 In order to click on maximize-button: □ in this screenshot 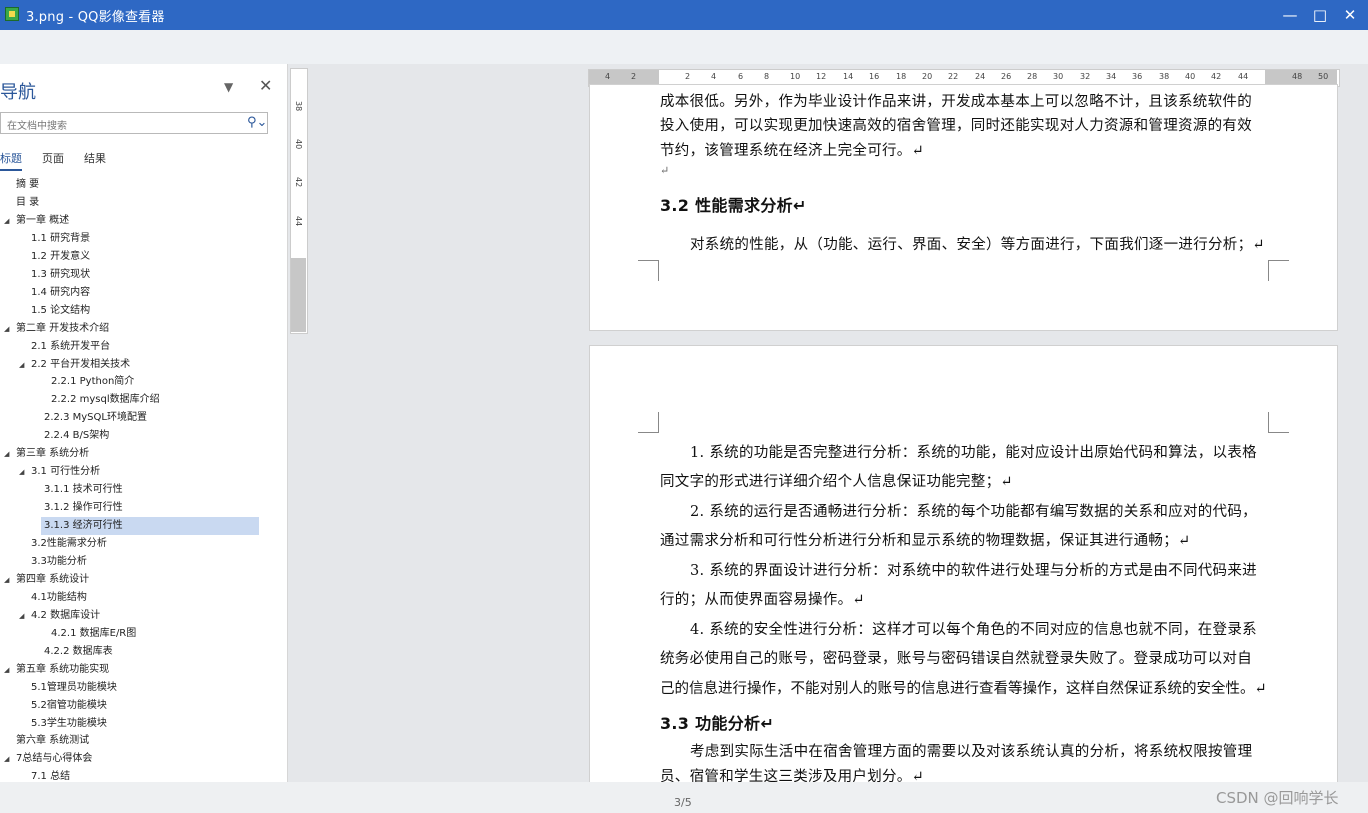, I will do `click(1320, 15)`.